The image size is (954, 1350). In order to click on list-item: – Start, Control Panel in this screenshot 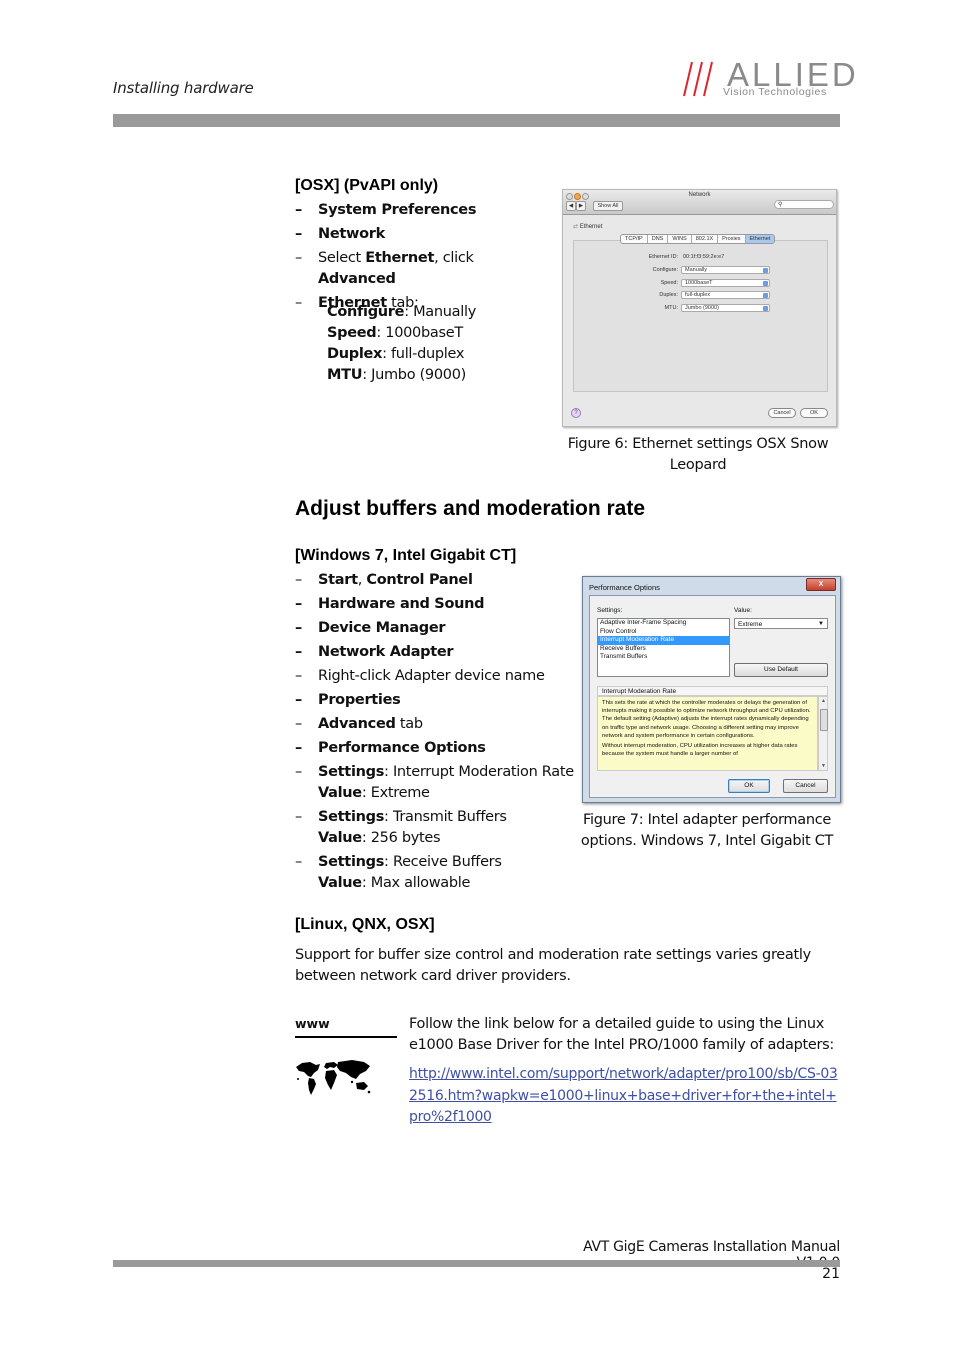, I will do `click(440, 580)`.